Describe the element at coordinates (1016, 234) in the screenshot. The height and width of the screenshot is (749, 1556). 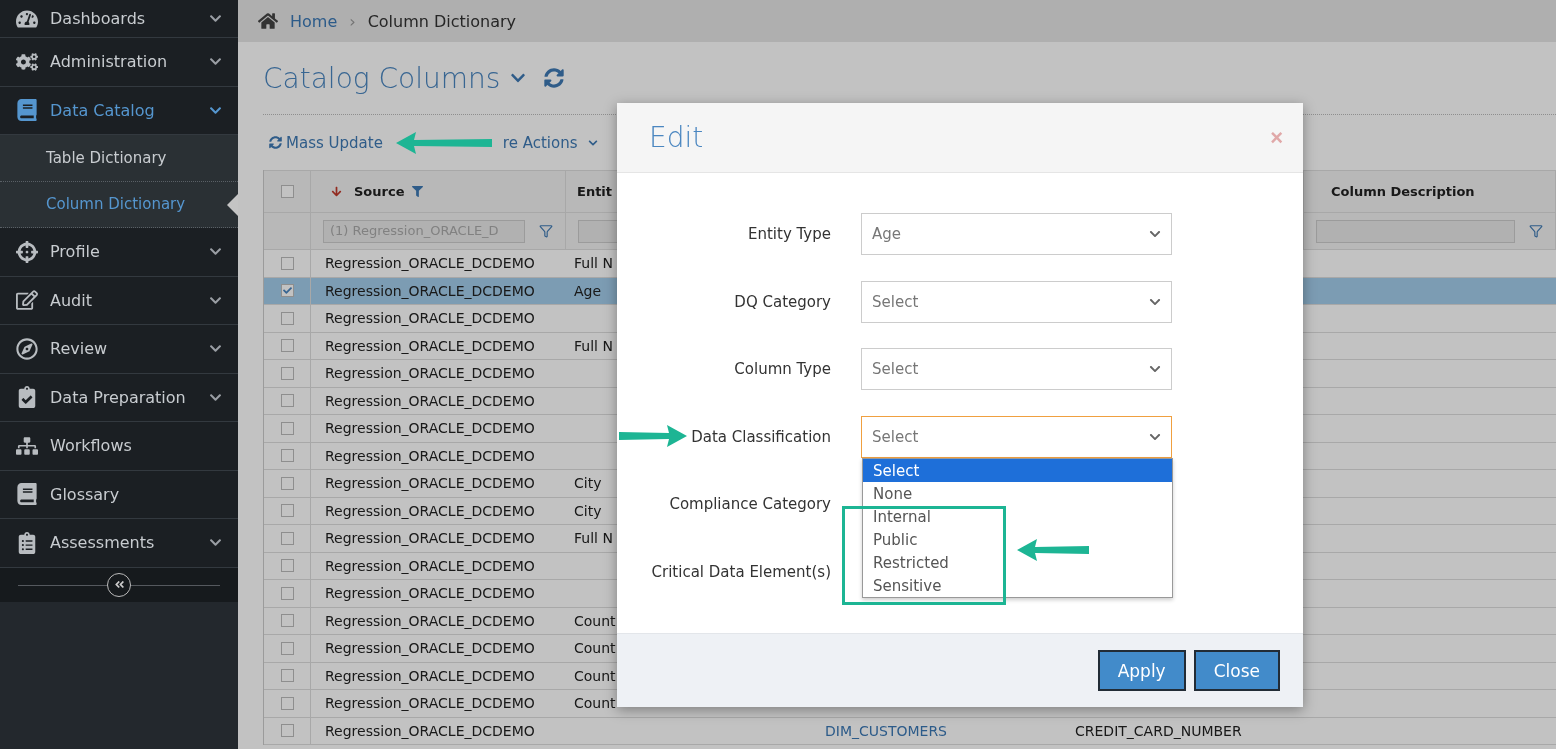
I see `select-field: Age` at that location.